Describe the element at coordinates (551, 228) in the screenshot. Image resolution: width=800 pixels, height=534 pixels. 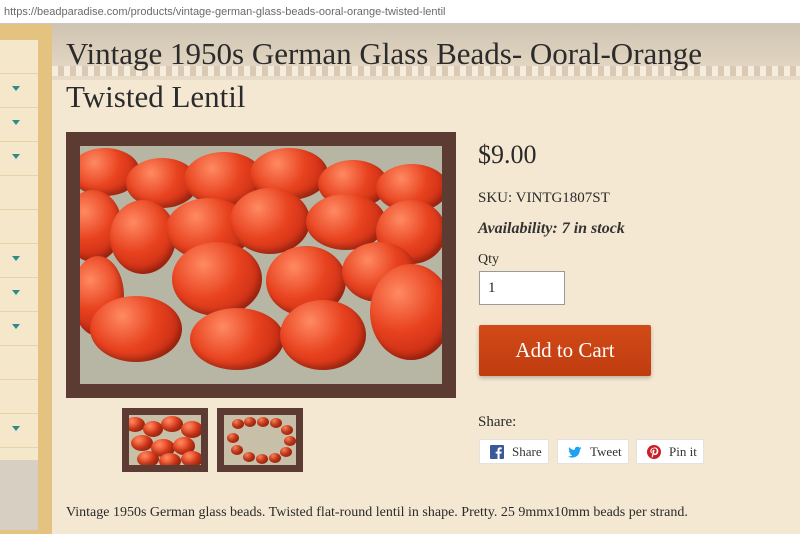
I see `availability-status: Availability: 7 in stock` at that location.